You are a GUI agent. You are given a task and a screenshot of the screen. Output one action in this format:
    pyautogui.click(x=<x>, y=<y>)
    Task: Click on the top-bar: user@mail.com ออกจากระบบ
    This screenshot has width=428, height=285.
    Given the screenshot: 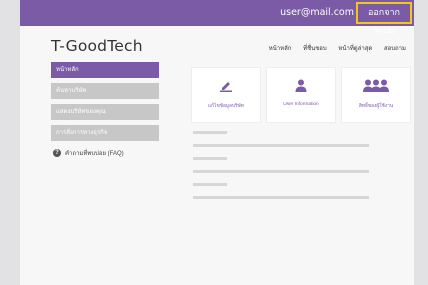 What is the action you would take?
    pyautogui.click(x=217, y=18)
    